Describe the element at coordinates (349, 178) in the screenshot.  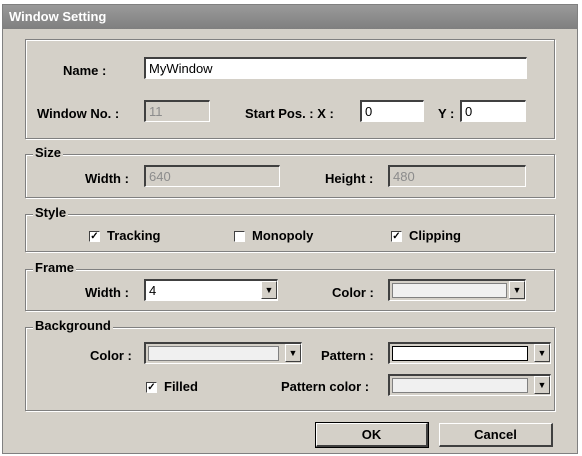
I see `size-height-label: Height :` at that location.